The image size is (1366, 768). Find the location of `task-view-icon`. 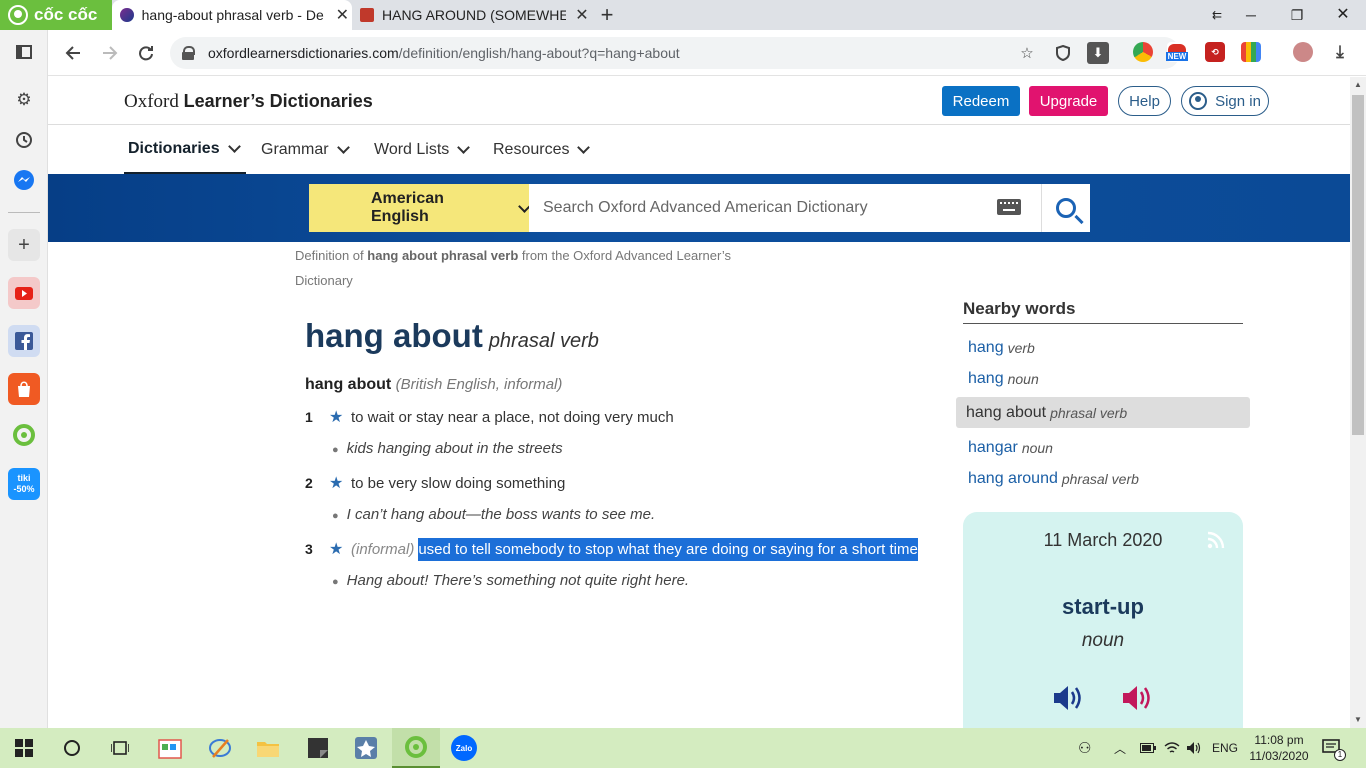

task-view-icon is located at coordinates (120, 748).